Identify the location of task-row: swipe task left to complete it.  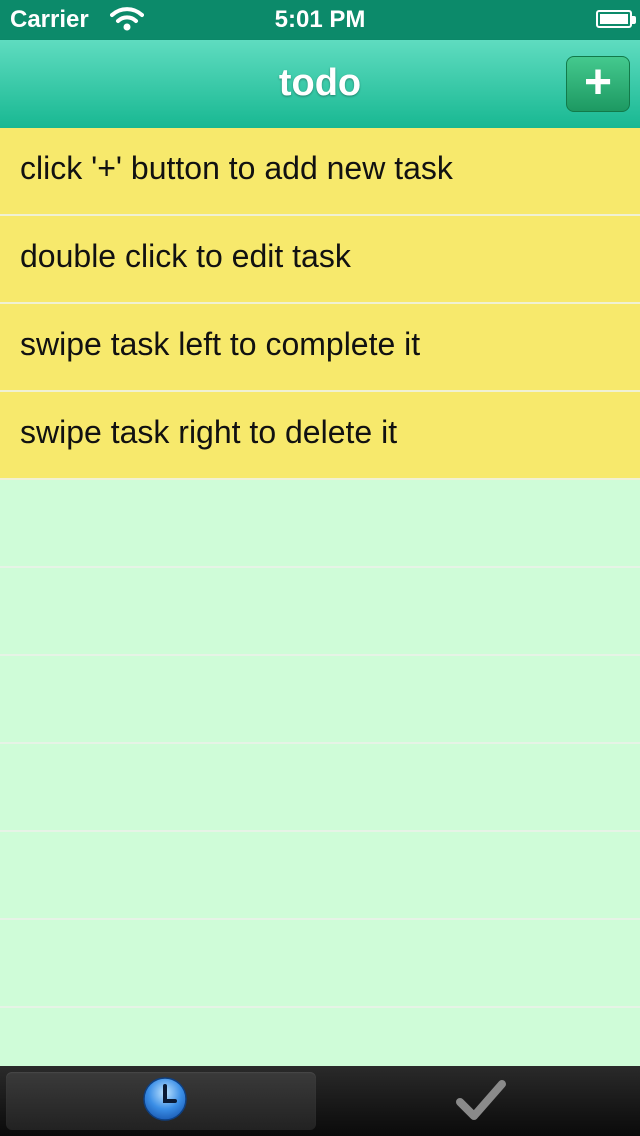
(320, 348).